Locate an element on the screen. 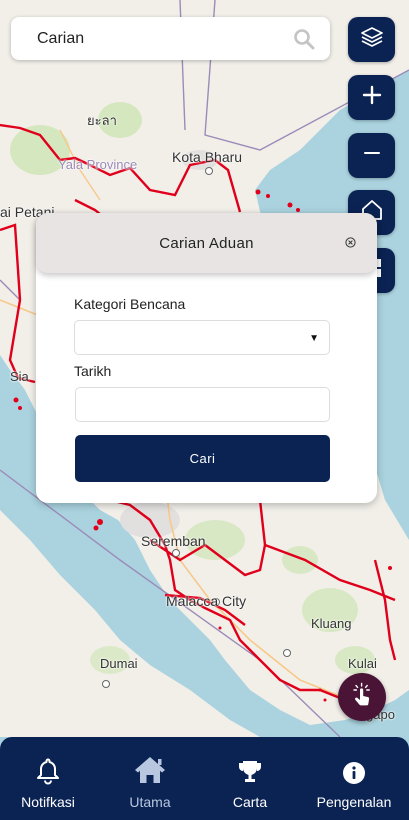  minus-icon is located at coordinates (372, 155).